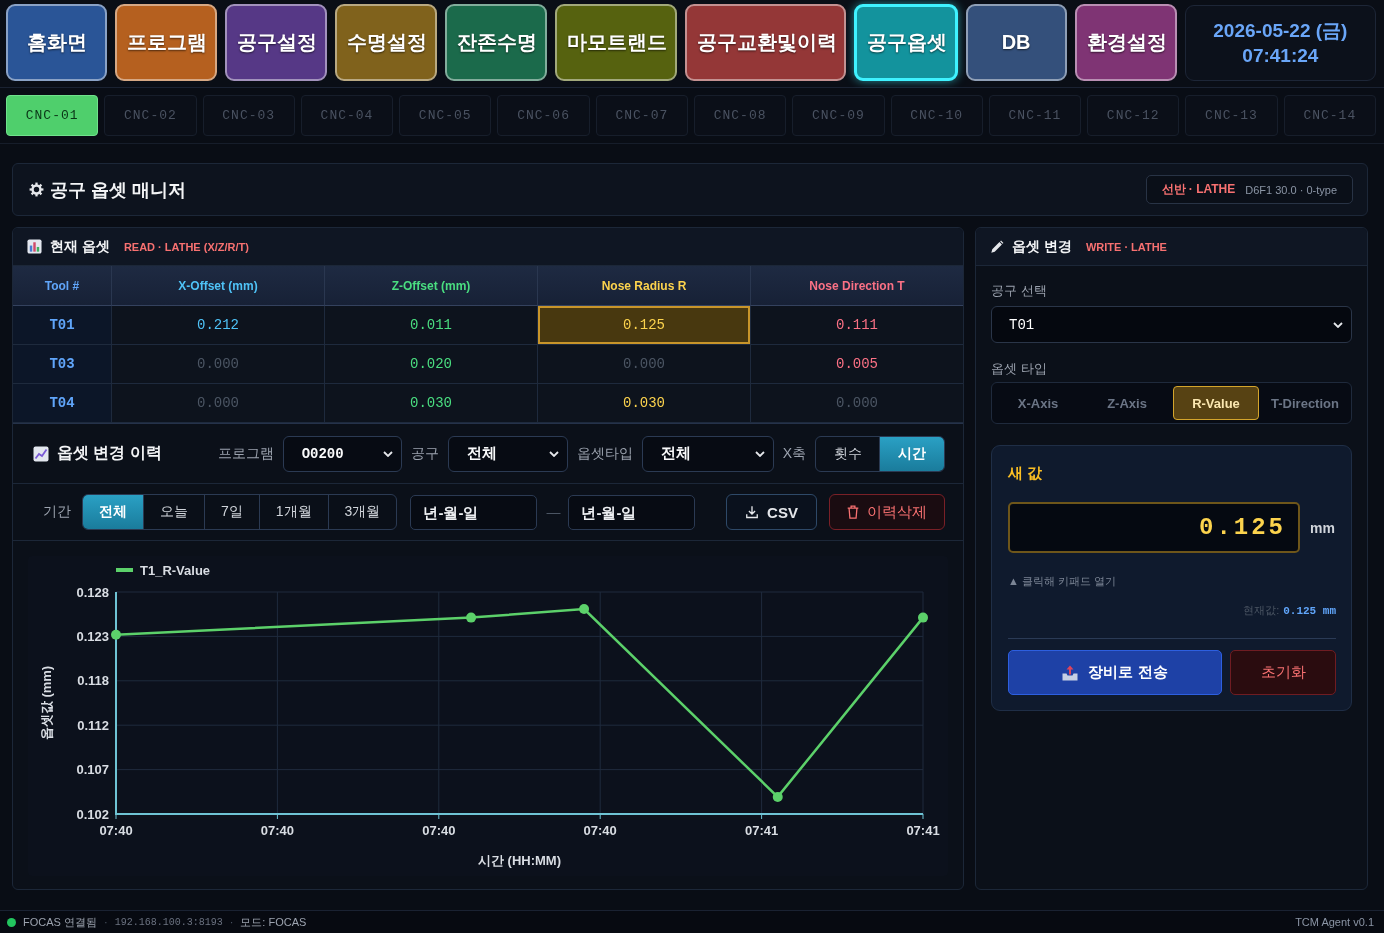  I want to click on reset-button: 초기화, so click(1283, 672).